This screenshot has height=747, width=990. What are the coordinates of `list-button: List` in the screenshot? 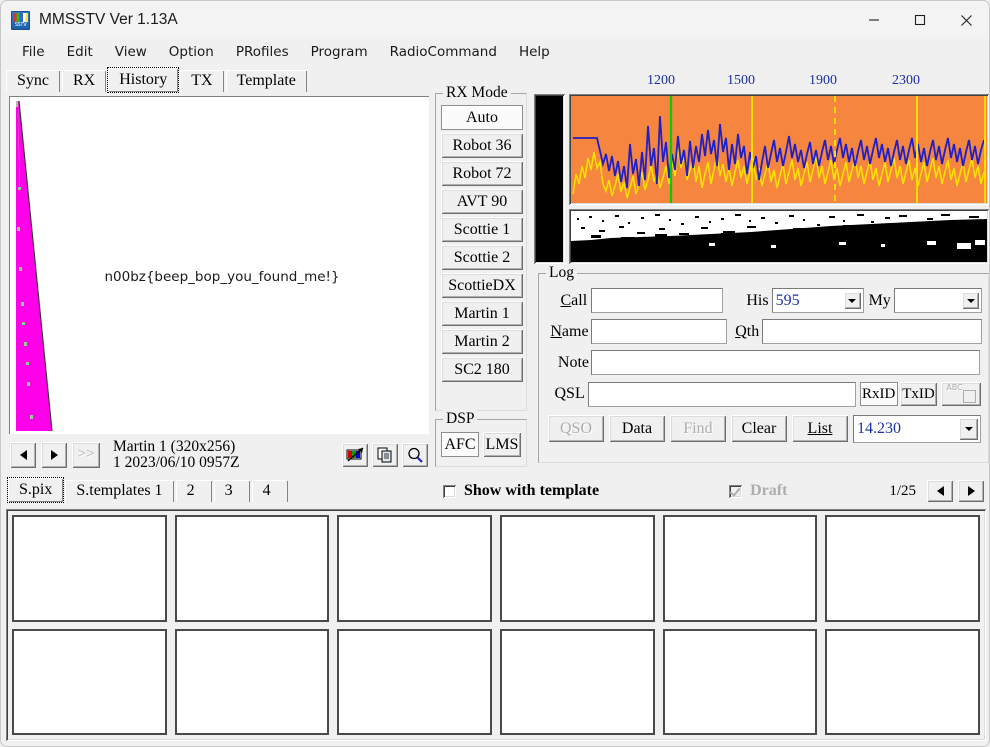 It's located at (820, 428).